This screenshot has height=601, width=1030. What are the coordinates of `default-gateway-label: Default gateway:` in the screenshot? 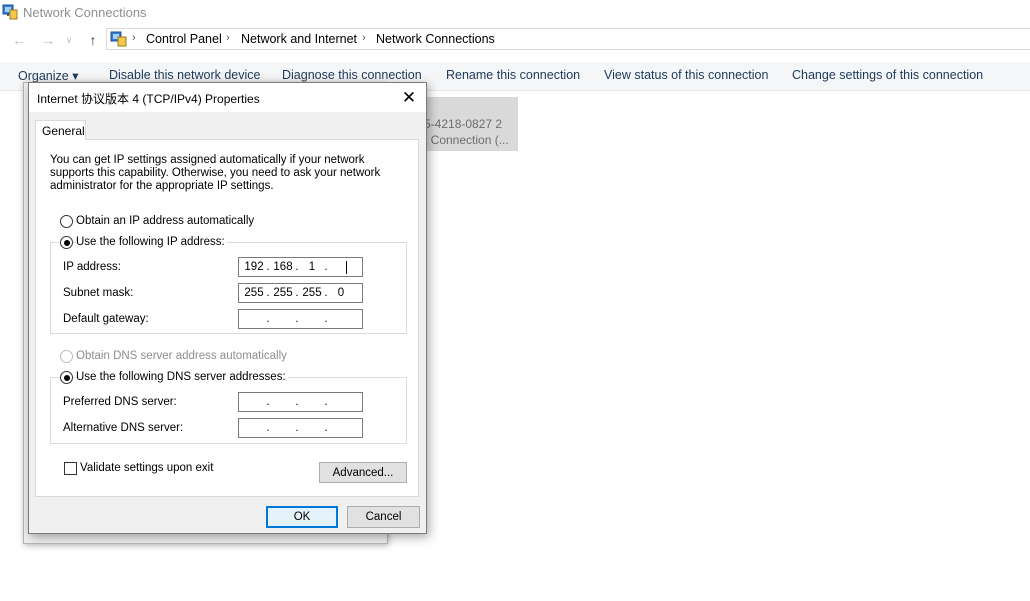 It's located at (106, 319).